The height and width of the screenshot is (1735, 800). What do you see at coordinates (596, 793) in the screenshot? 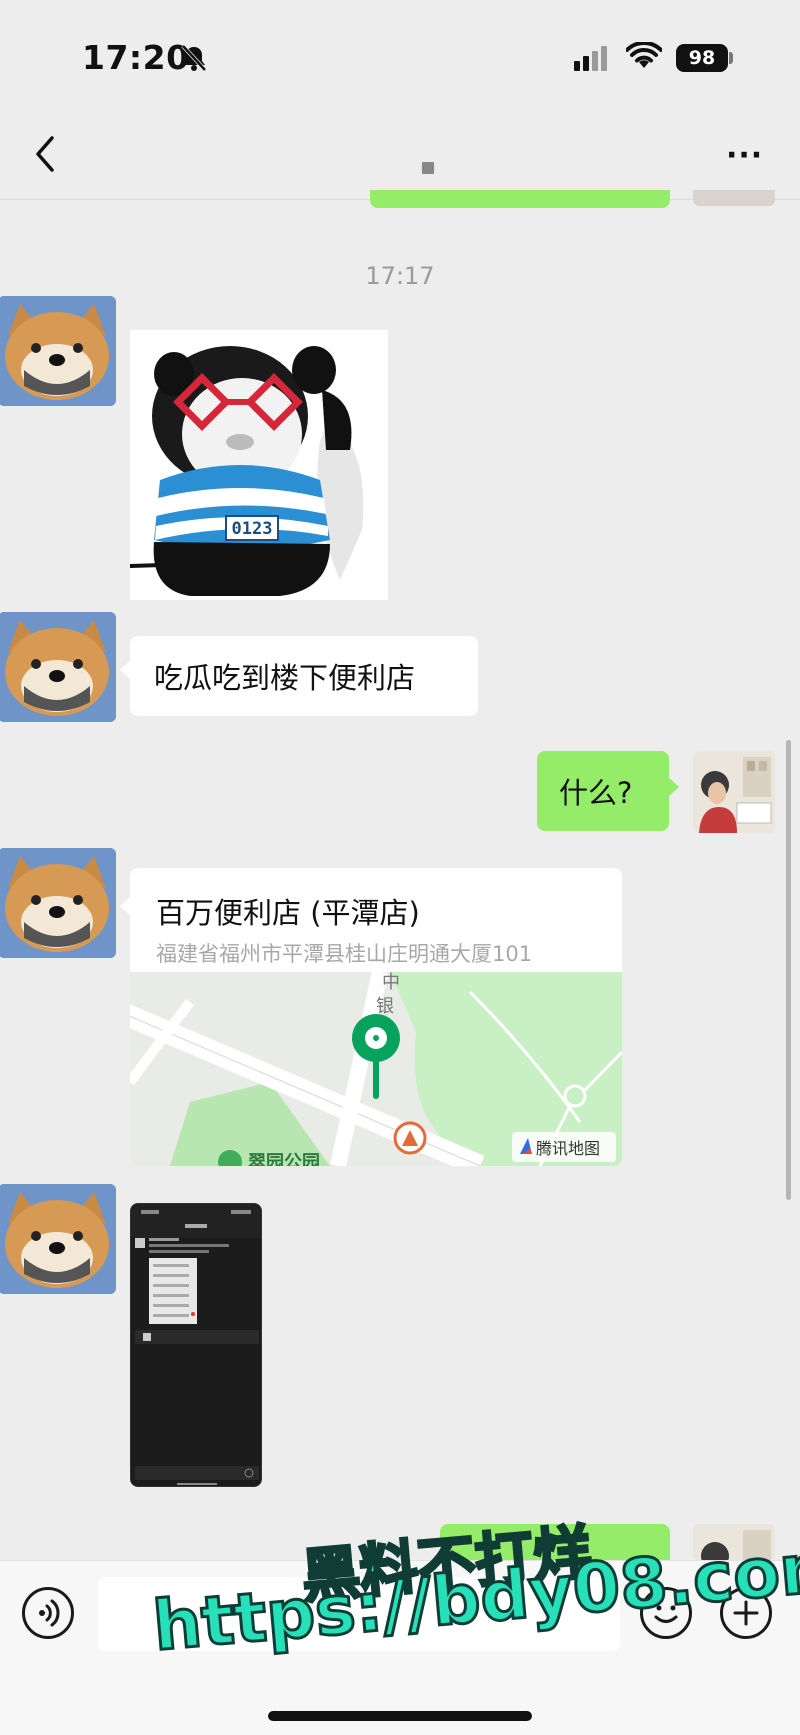
I see `message-text: 什么?` at bounding box center [596, 793].